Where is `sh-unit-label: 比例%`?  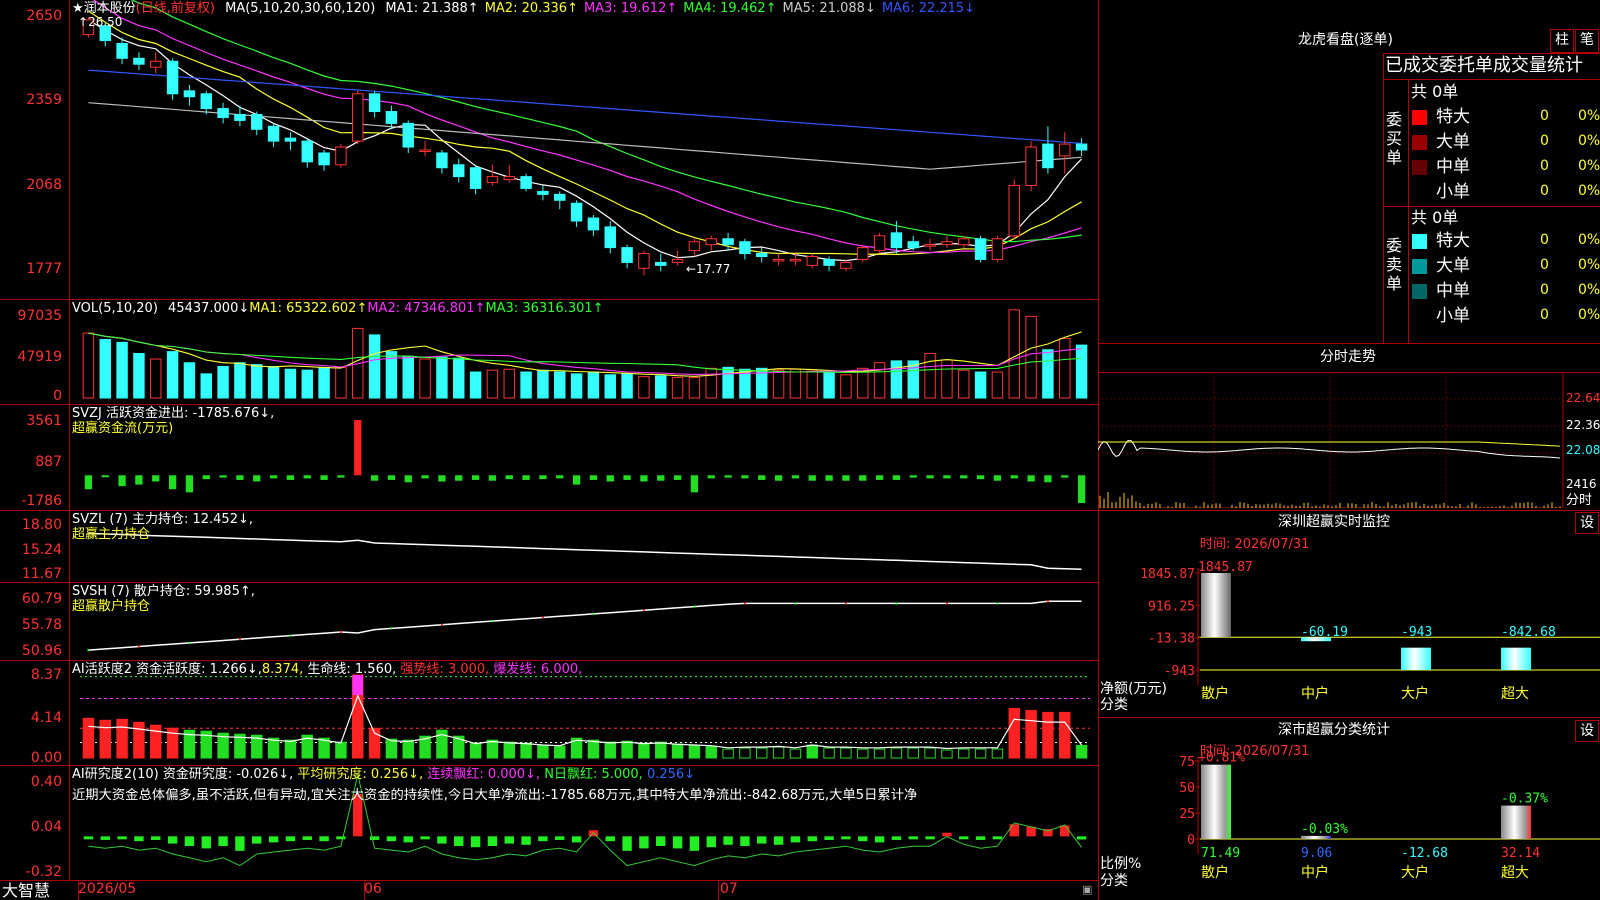 sh-unit-label: 比例% is located at coordinates (1120, 864).